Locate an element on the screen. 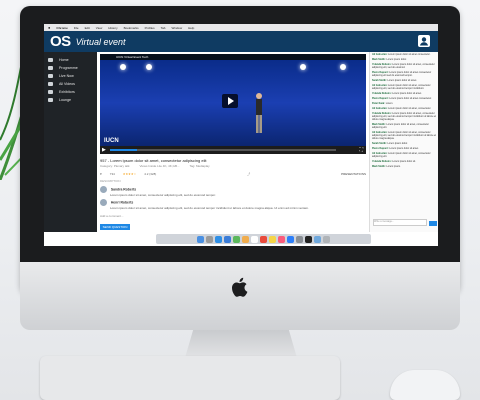 This screenshot has width=480, height=400. like-icon: ♥ is located at coordinates (101, 174).